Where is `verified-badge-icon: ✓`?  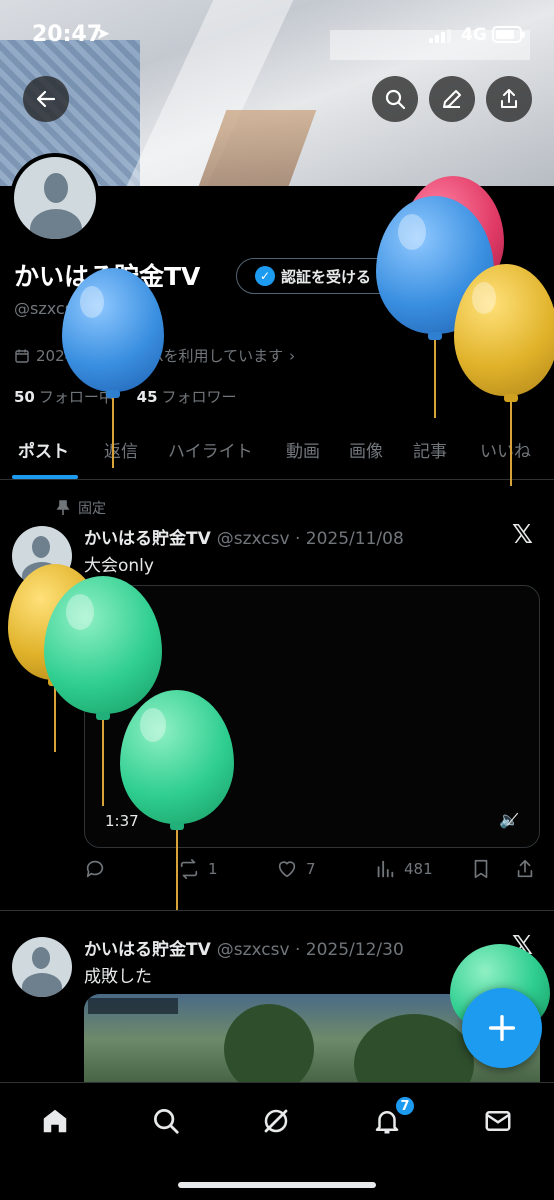 verified-badge-icon: ✓ is located at coordinates (265, 276).